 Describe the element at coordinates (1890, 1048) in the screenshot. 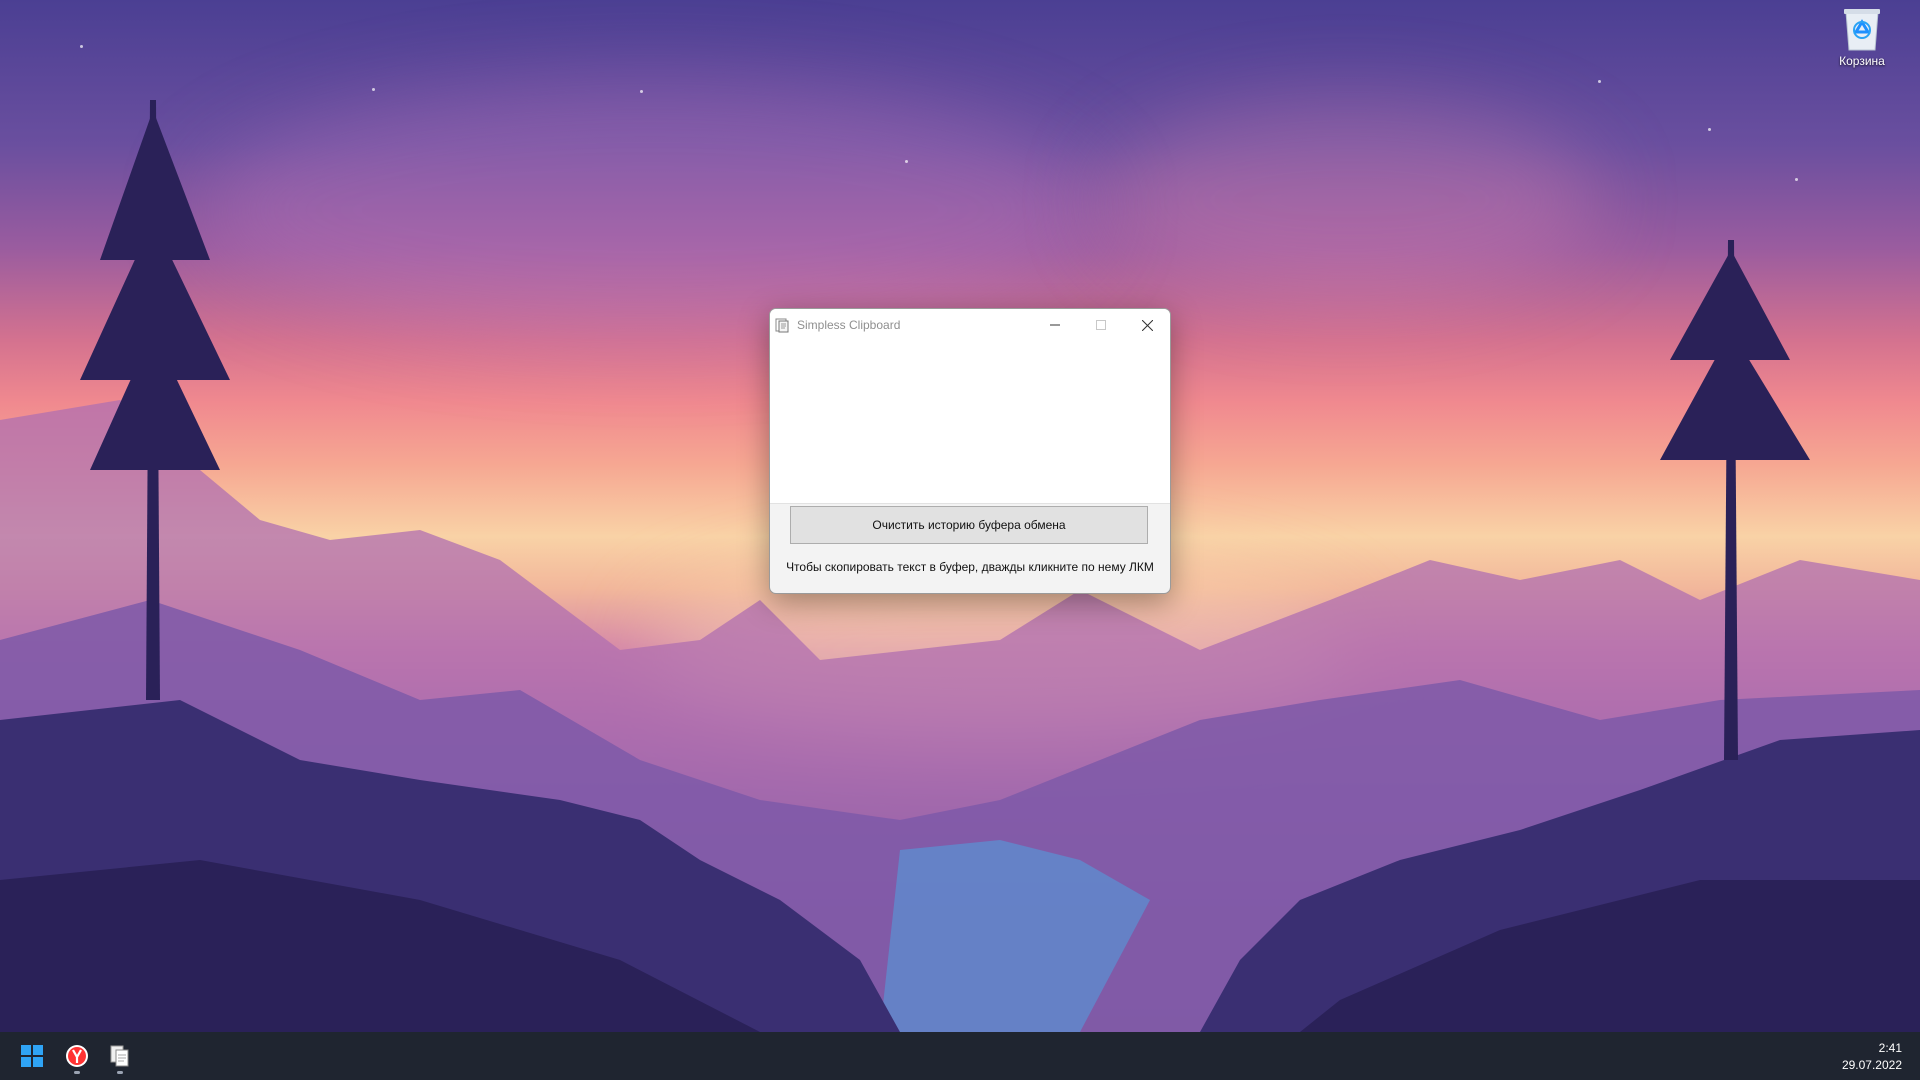

I see `clock-time: 2:41` at that location.